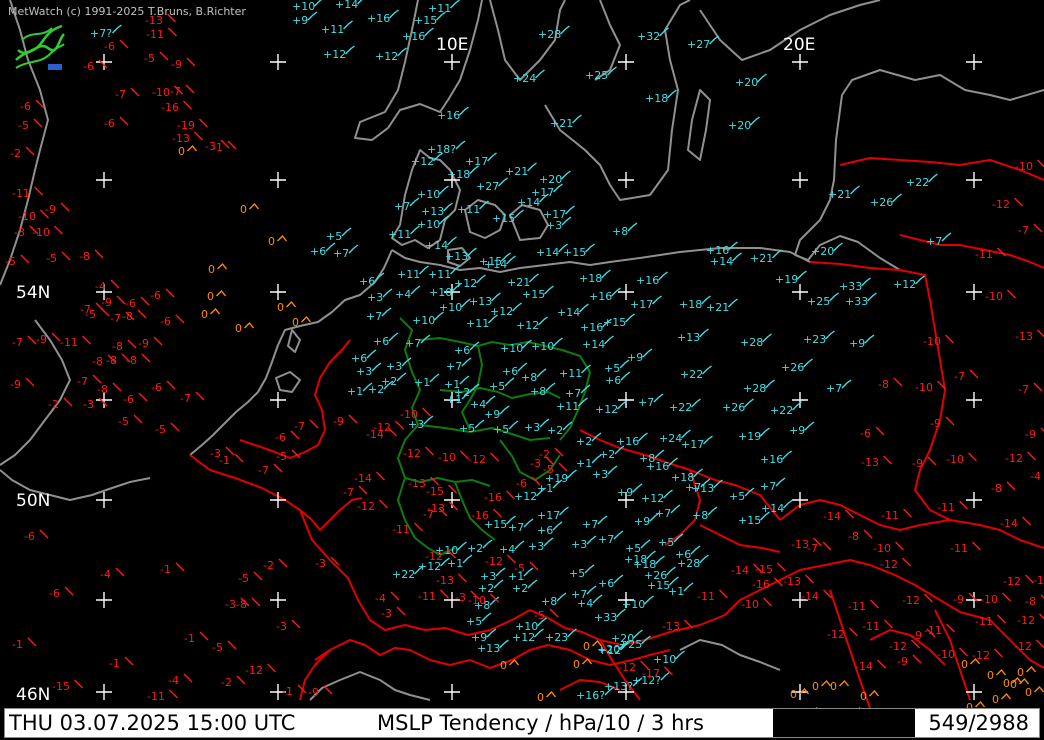 The image size is (1044, 740). Describe the element at coordinates (651, 673) in the screenshot. I see `observation-value: -17` at that location.